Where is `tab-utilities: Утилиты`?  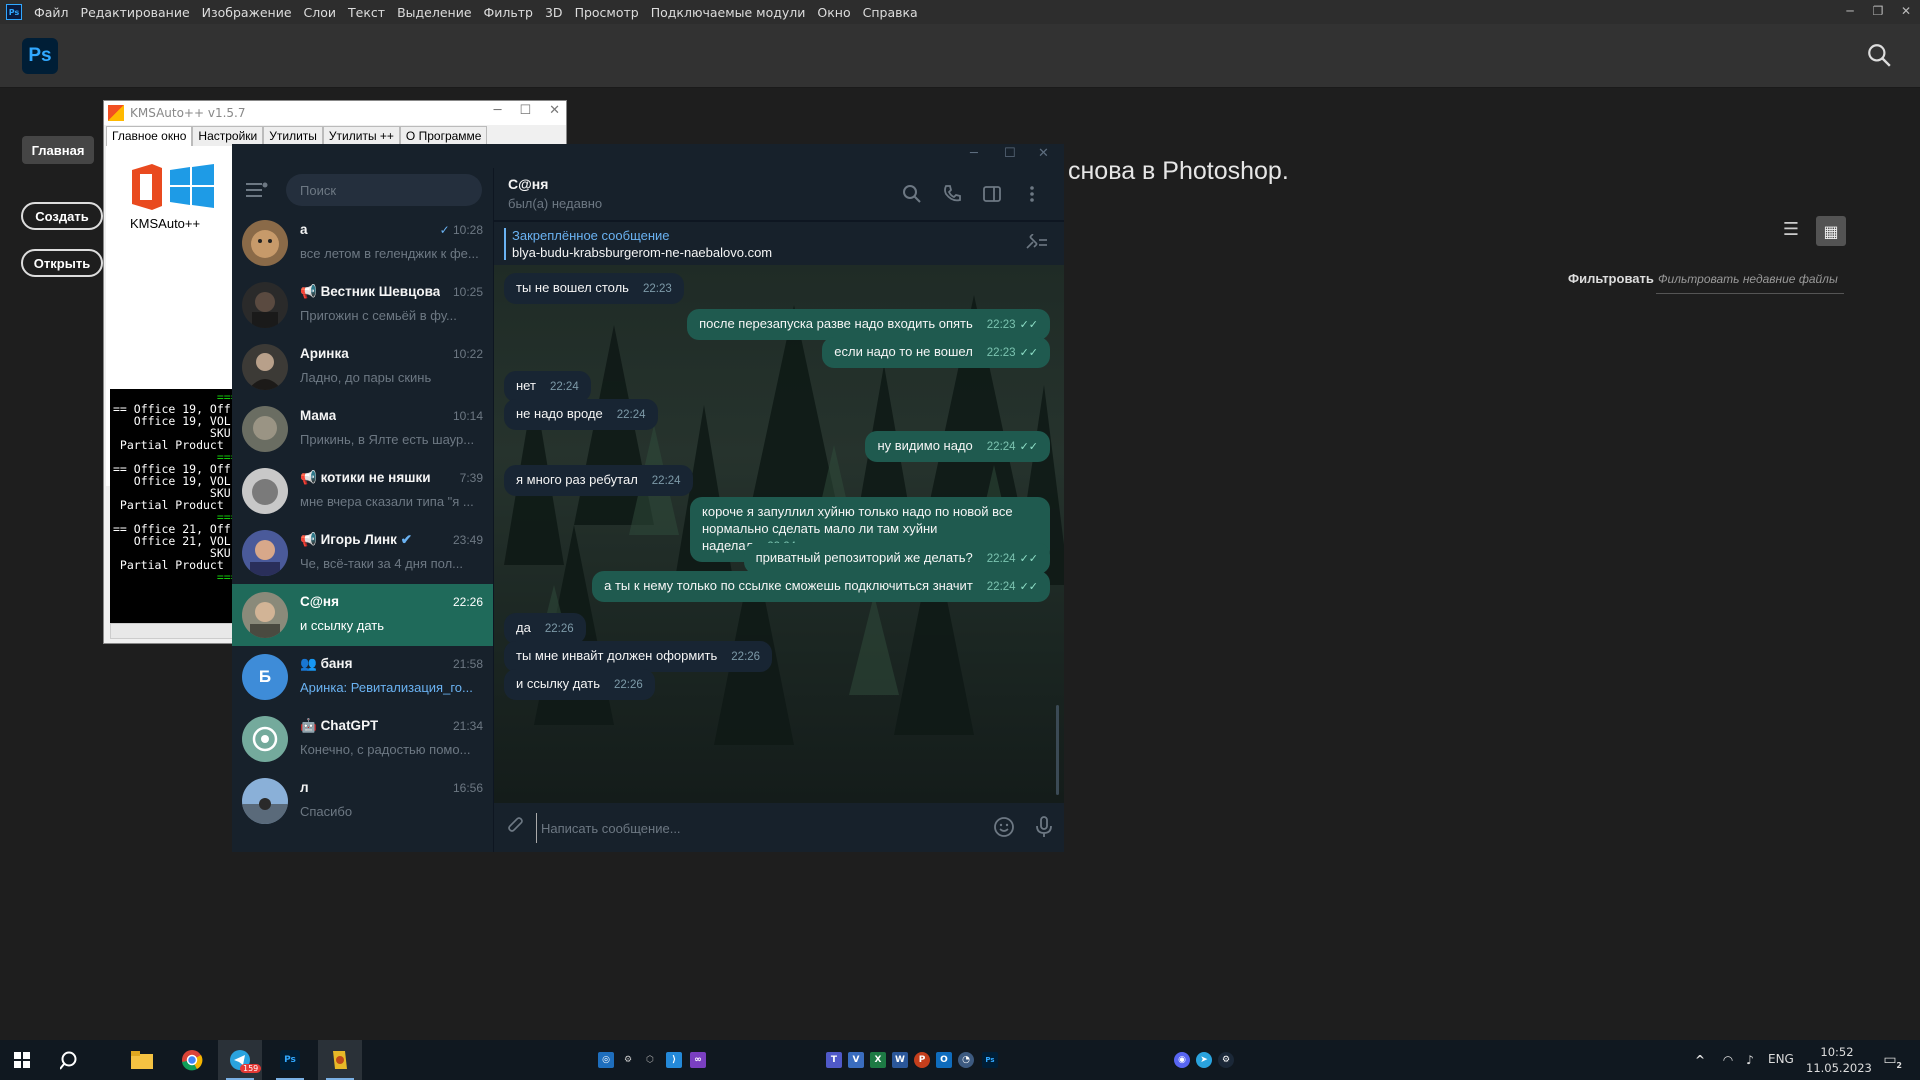
tab-utilities: Утилиты is located at coordinates (293, 136).